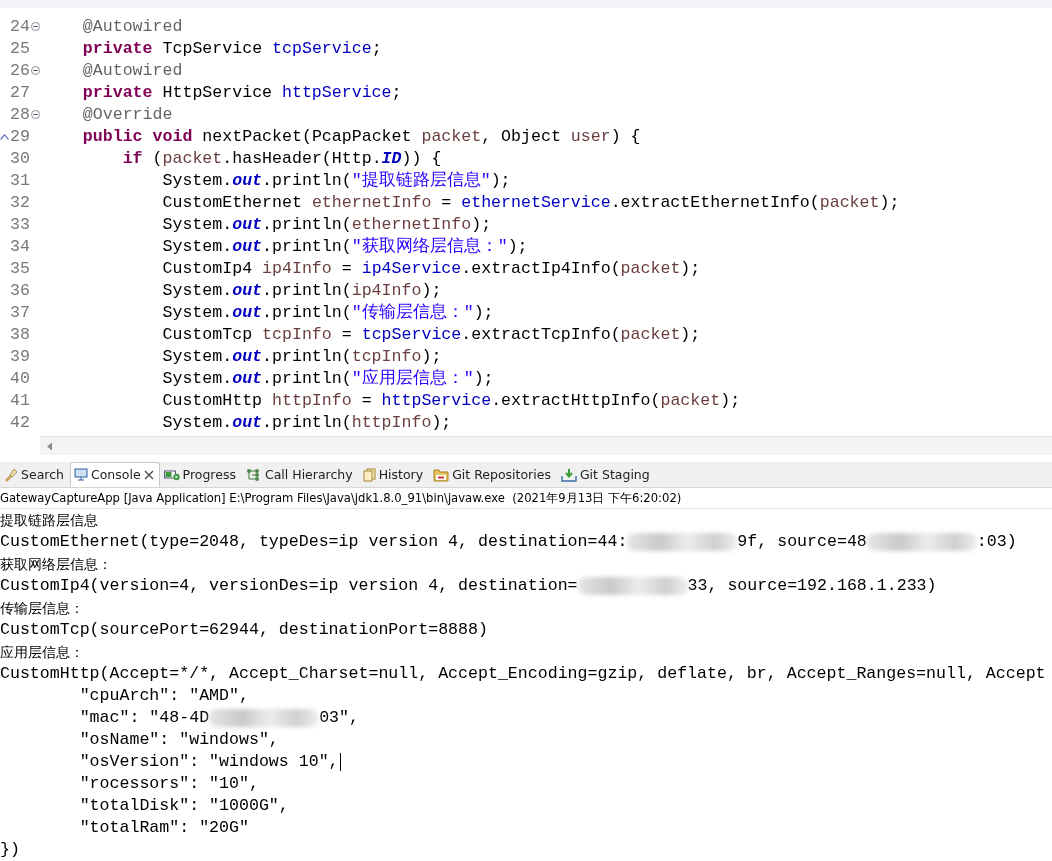  What do you see at coordinates (20, 70) in the screenshot?
I see `line-number: 26` at bounding box center [20, 70].